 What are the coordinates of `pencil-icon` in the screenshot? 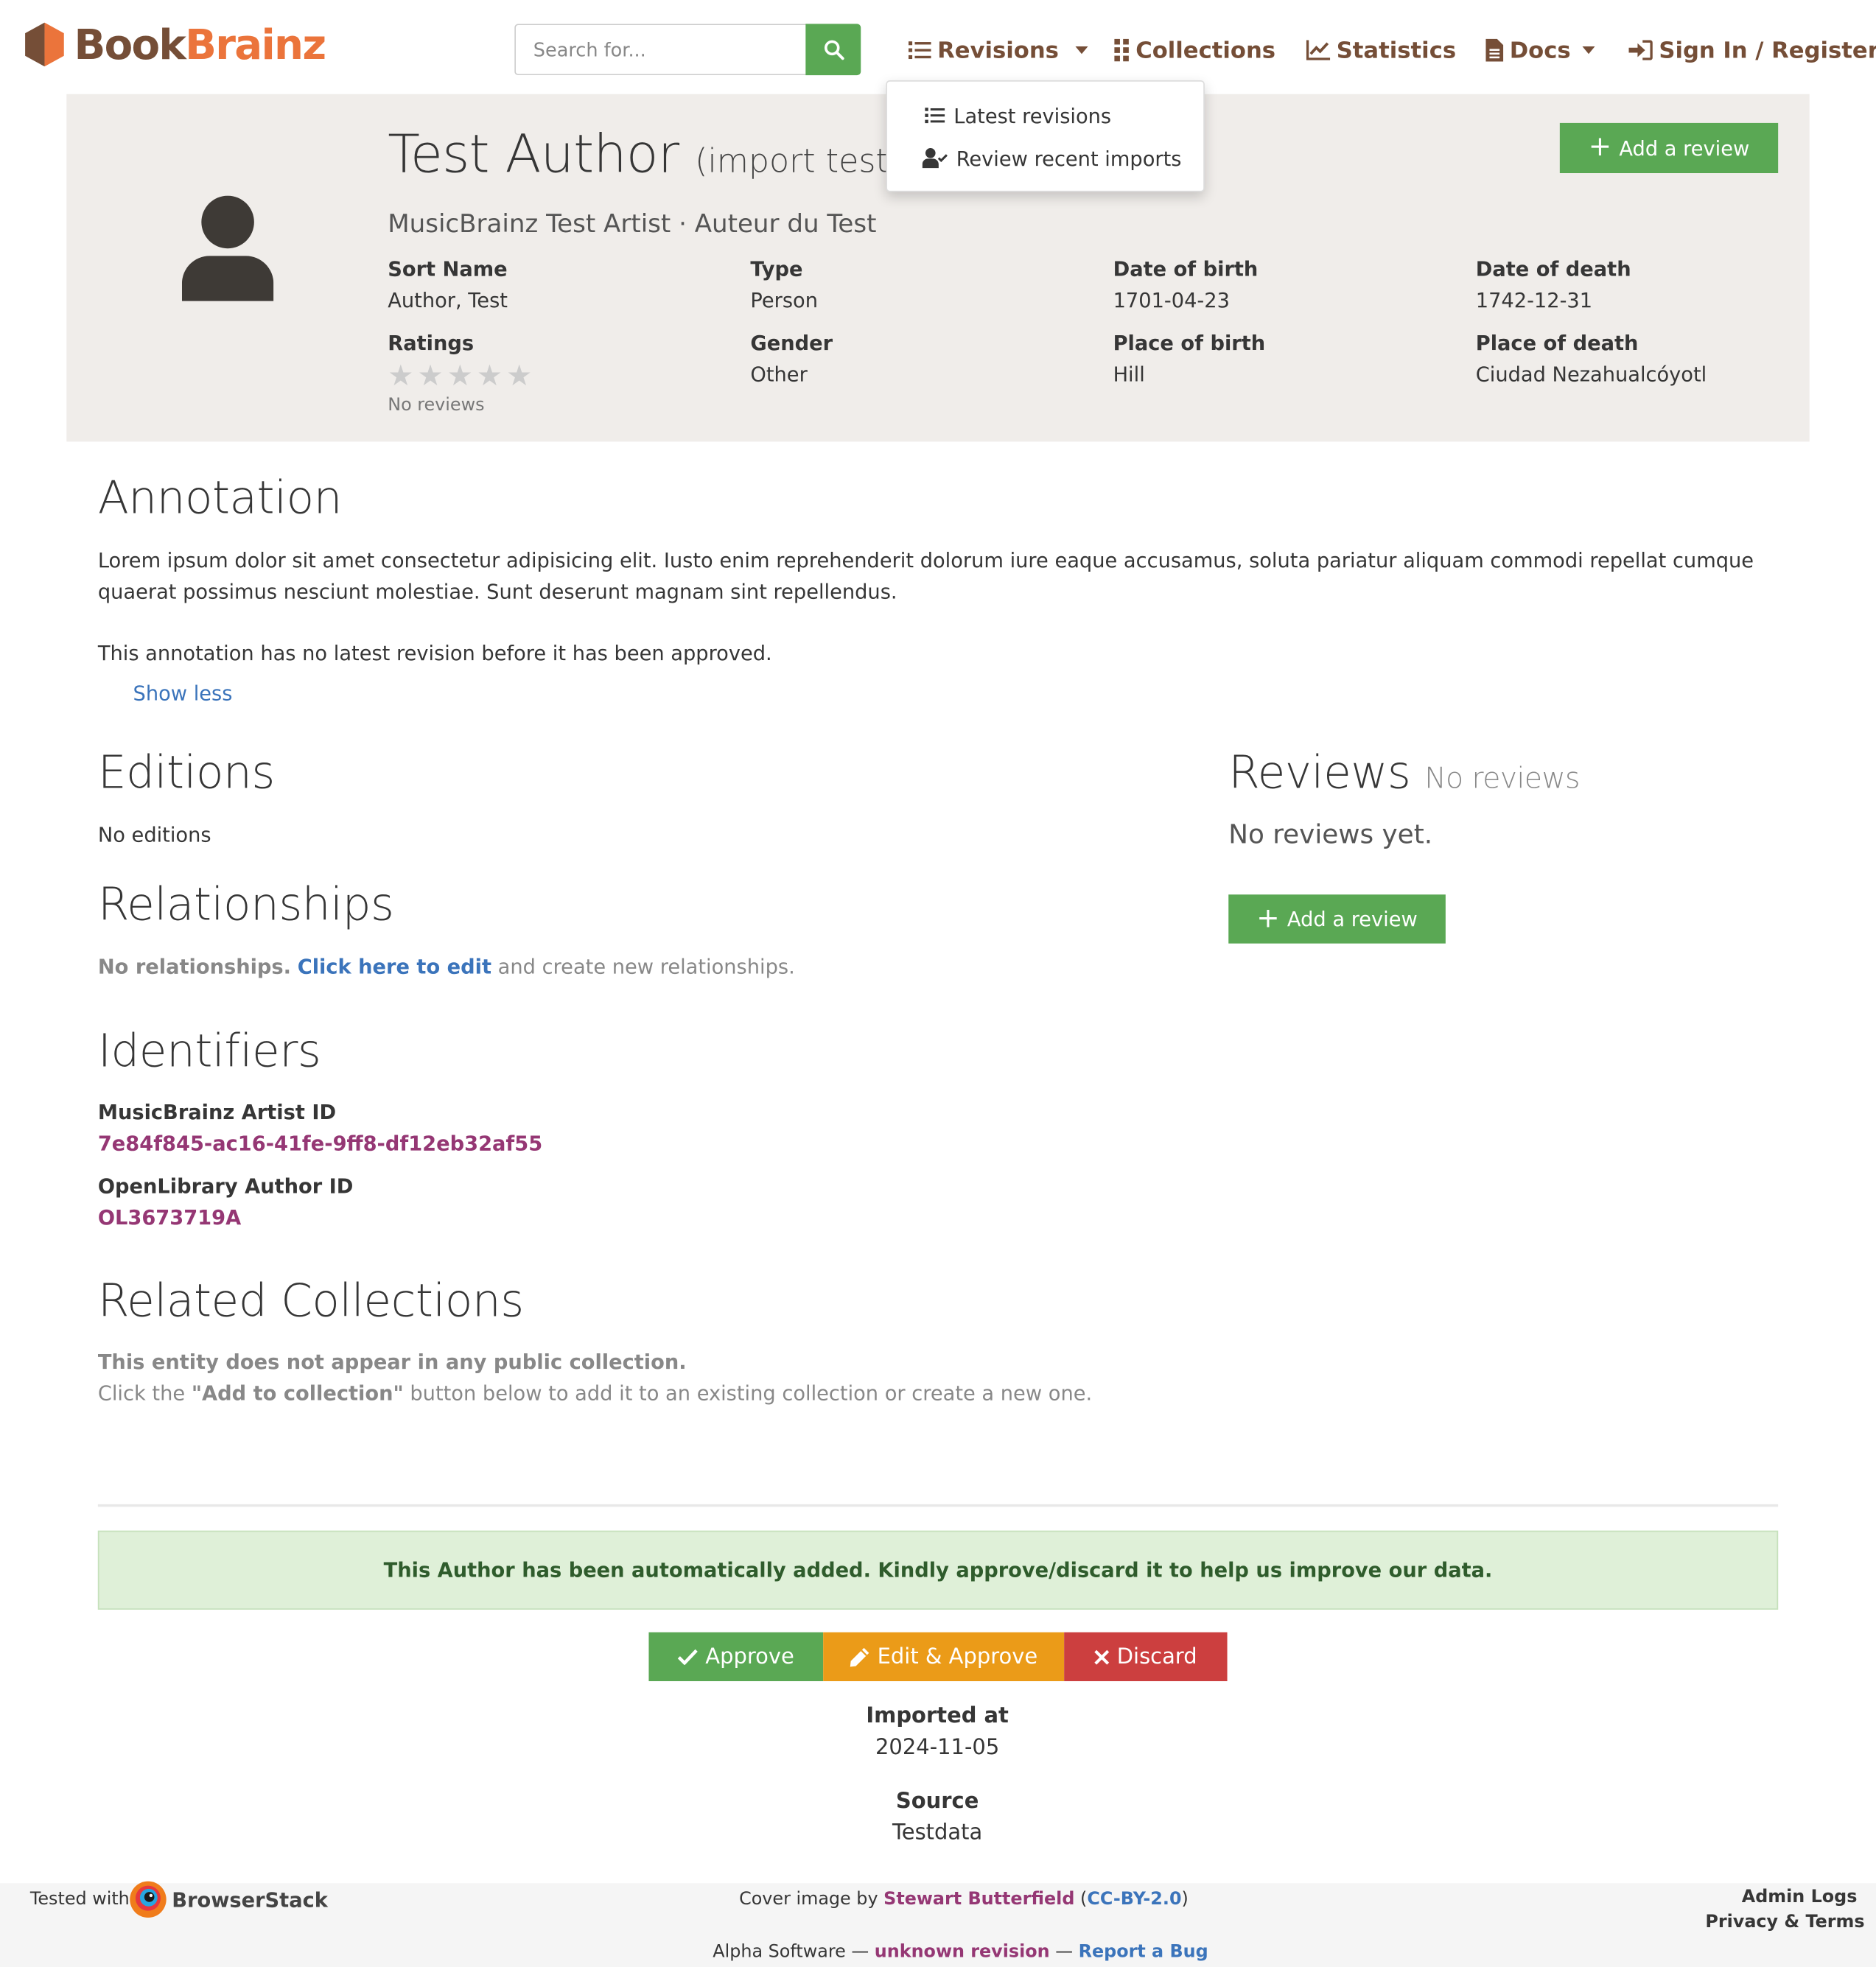 It's located at (859, 1656).